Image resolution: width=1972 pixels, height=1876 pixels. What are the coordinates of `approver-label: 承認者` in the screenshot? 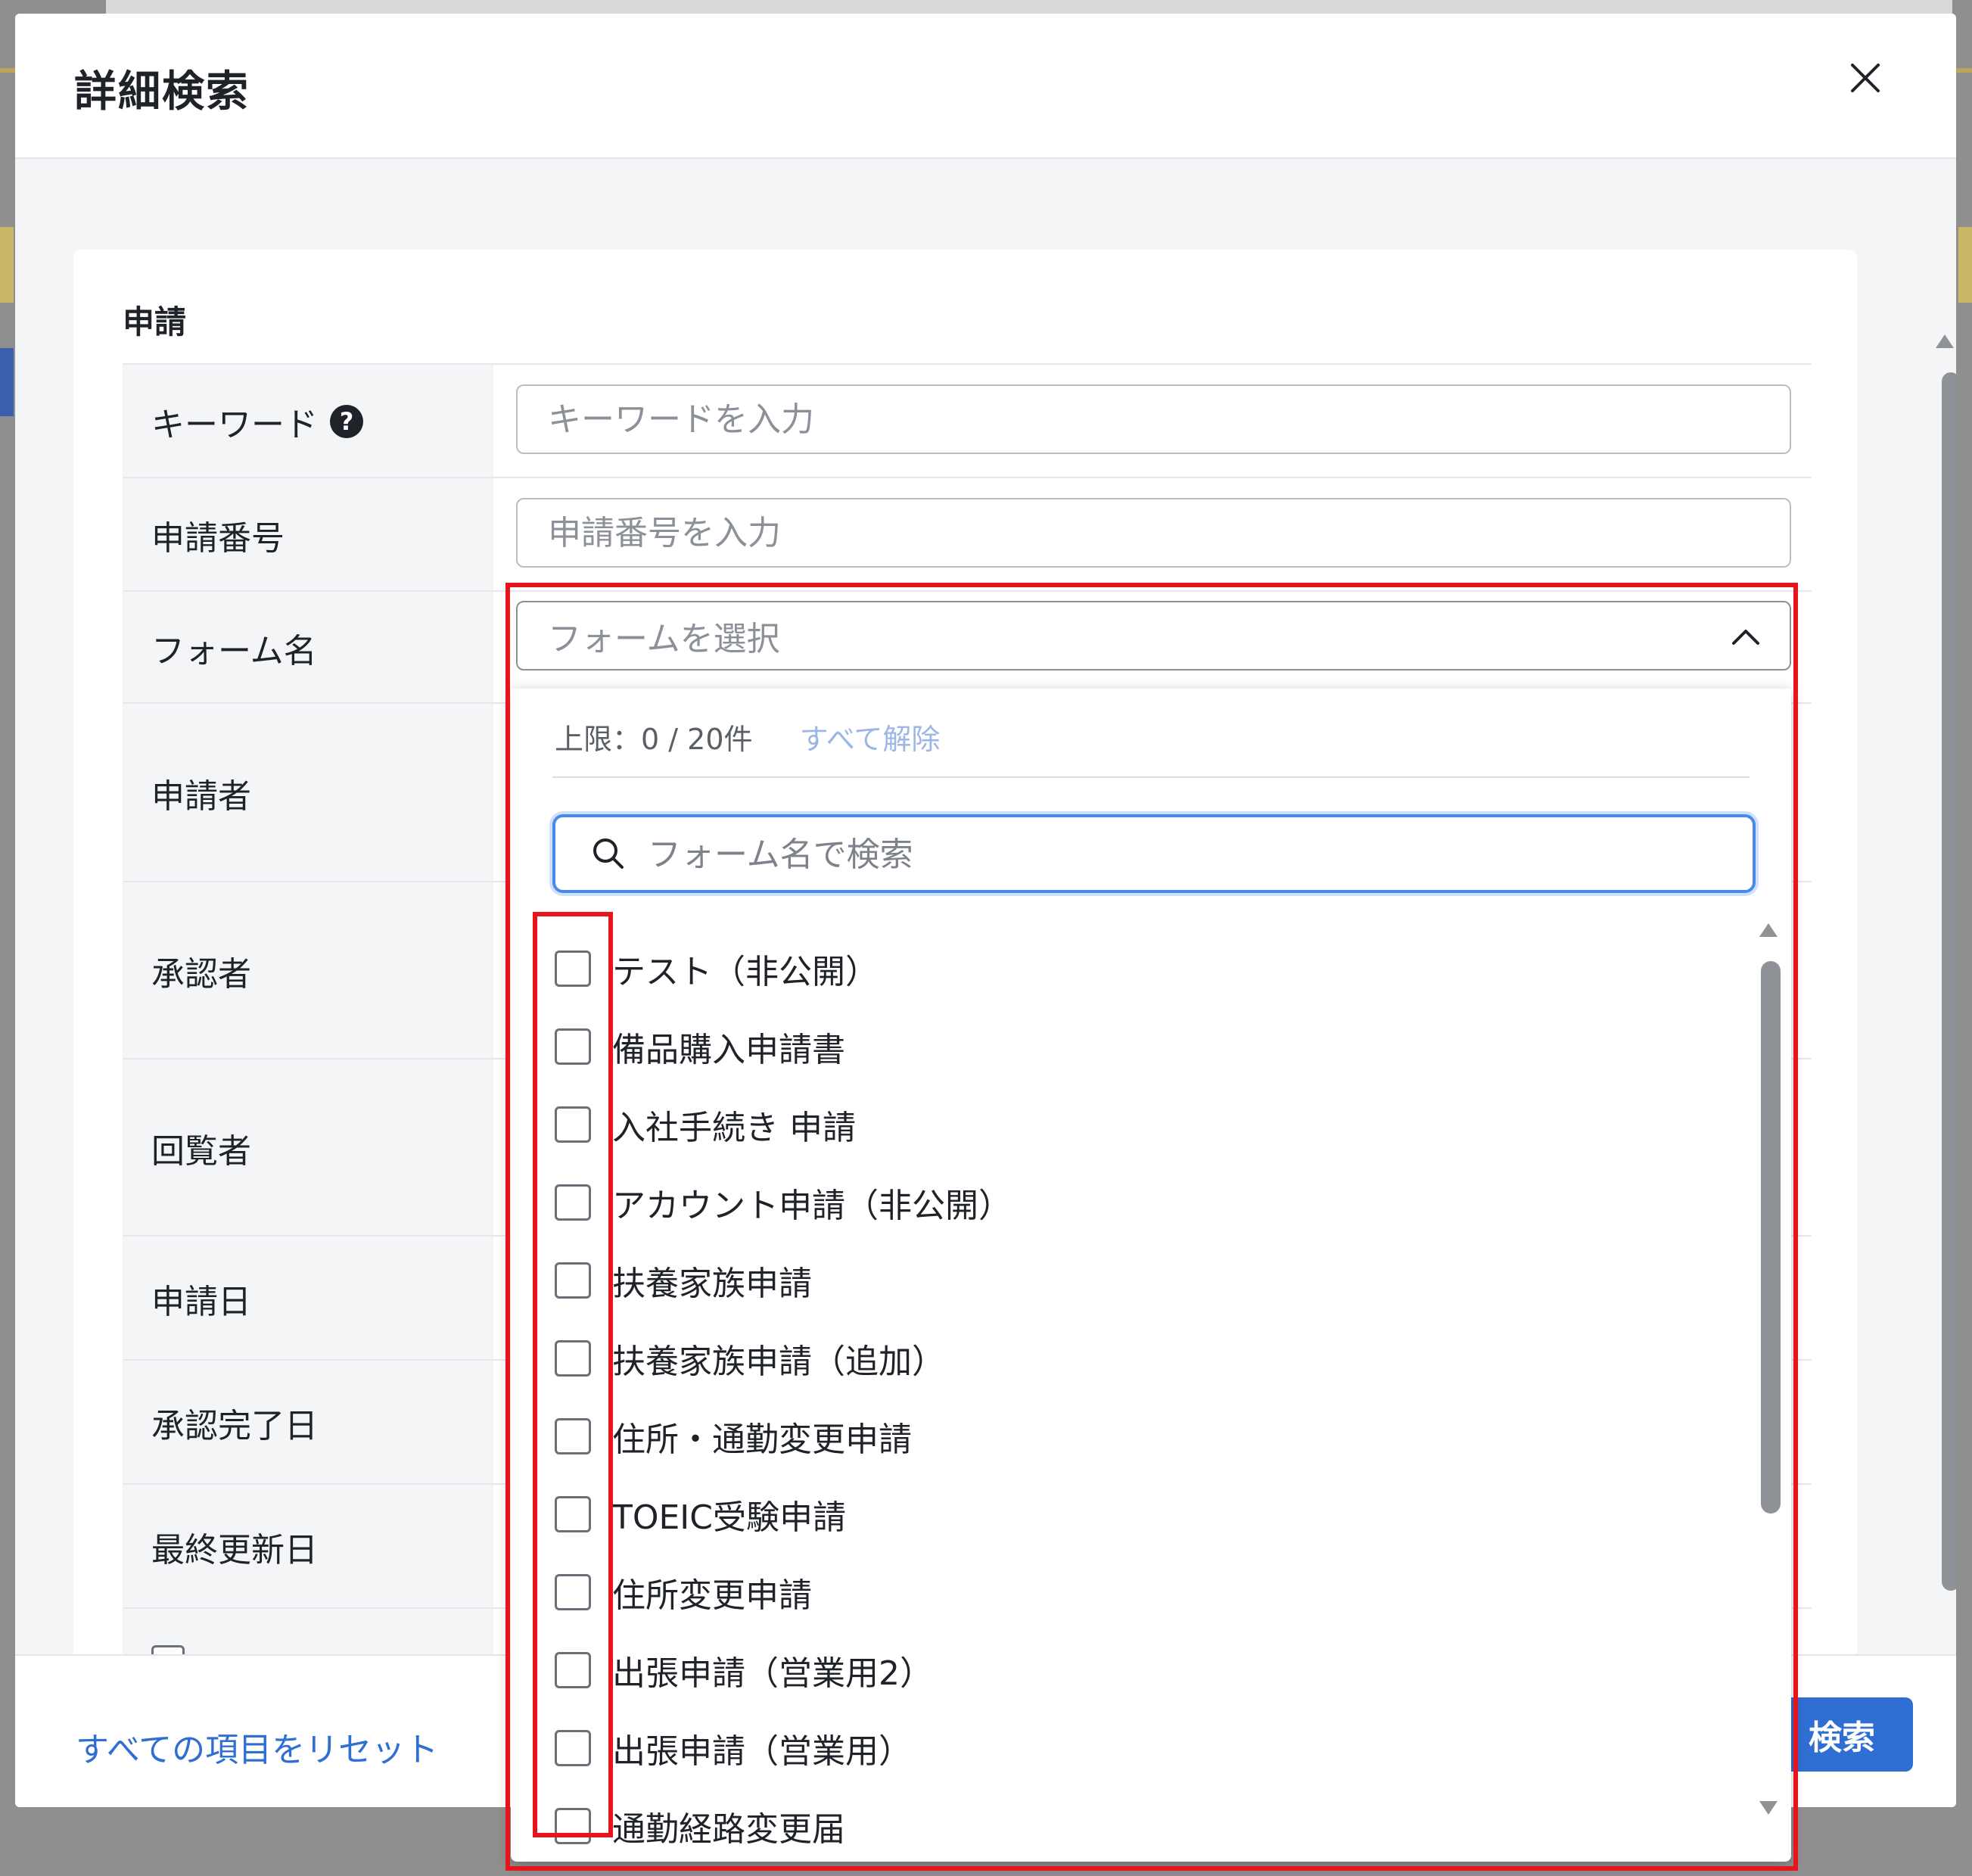 It's located at (308, 970).